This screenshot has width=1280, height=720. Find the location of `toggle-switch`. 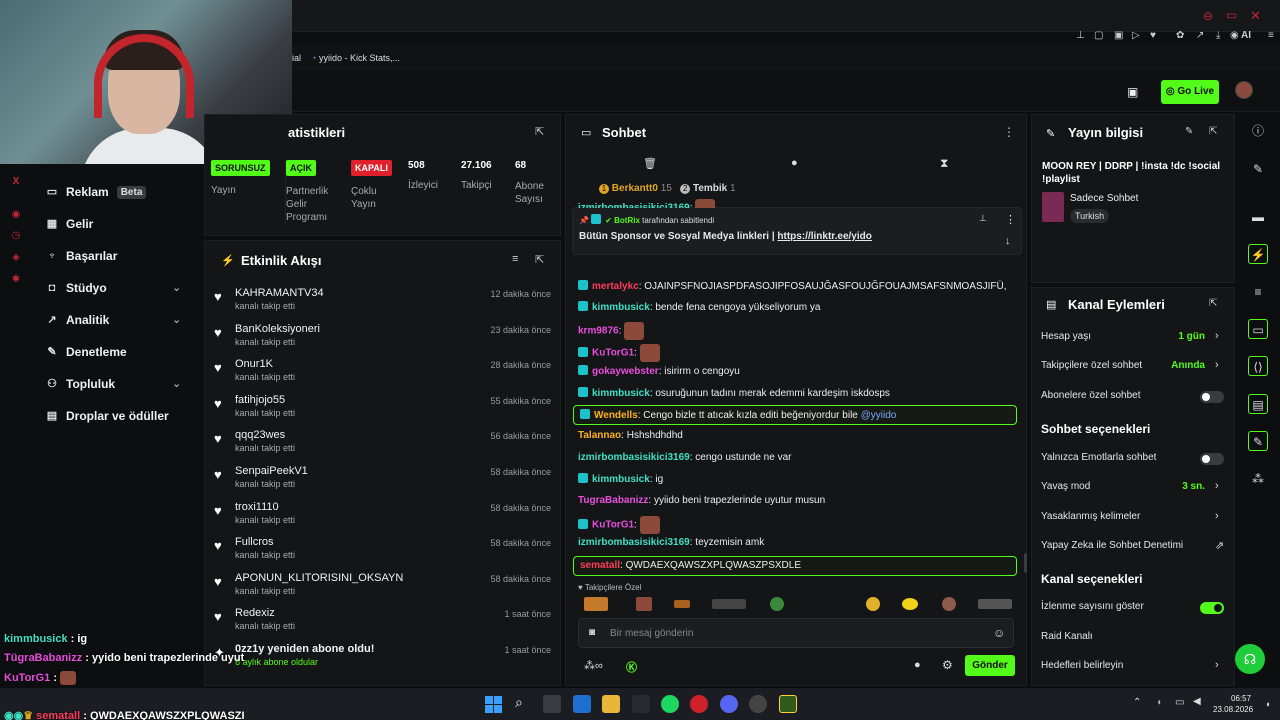

toggle-switch is located at coordinates (1212, 608).